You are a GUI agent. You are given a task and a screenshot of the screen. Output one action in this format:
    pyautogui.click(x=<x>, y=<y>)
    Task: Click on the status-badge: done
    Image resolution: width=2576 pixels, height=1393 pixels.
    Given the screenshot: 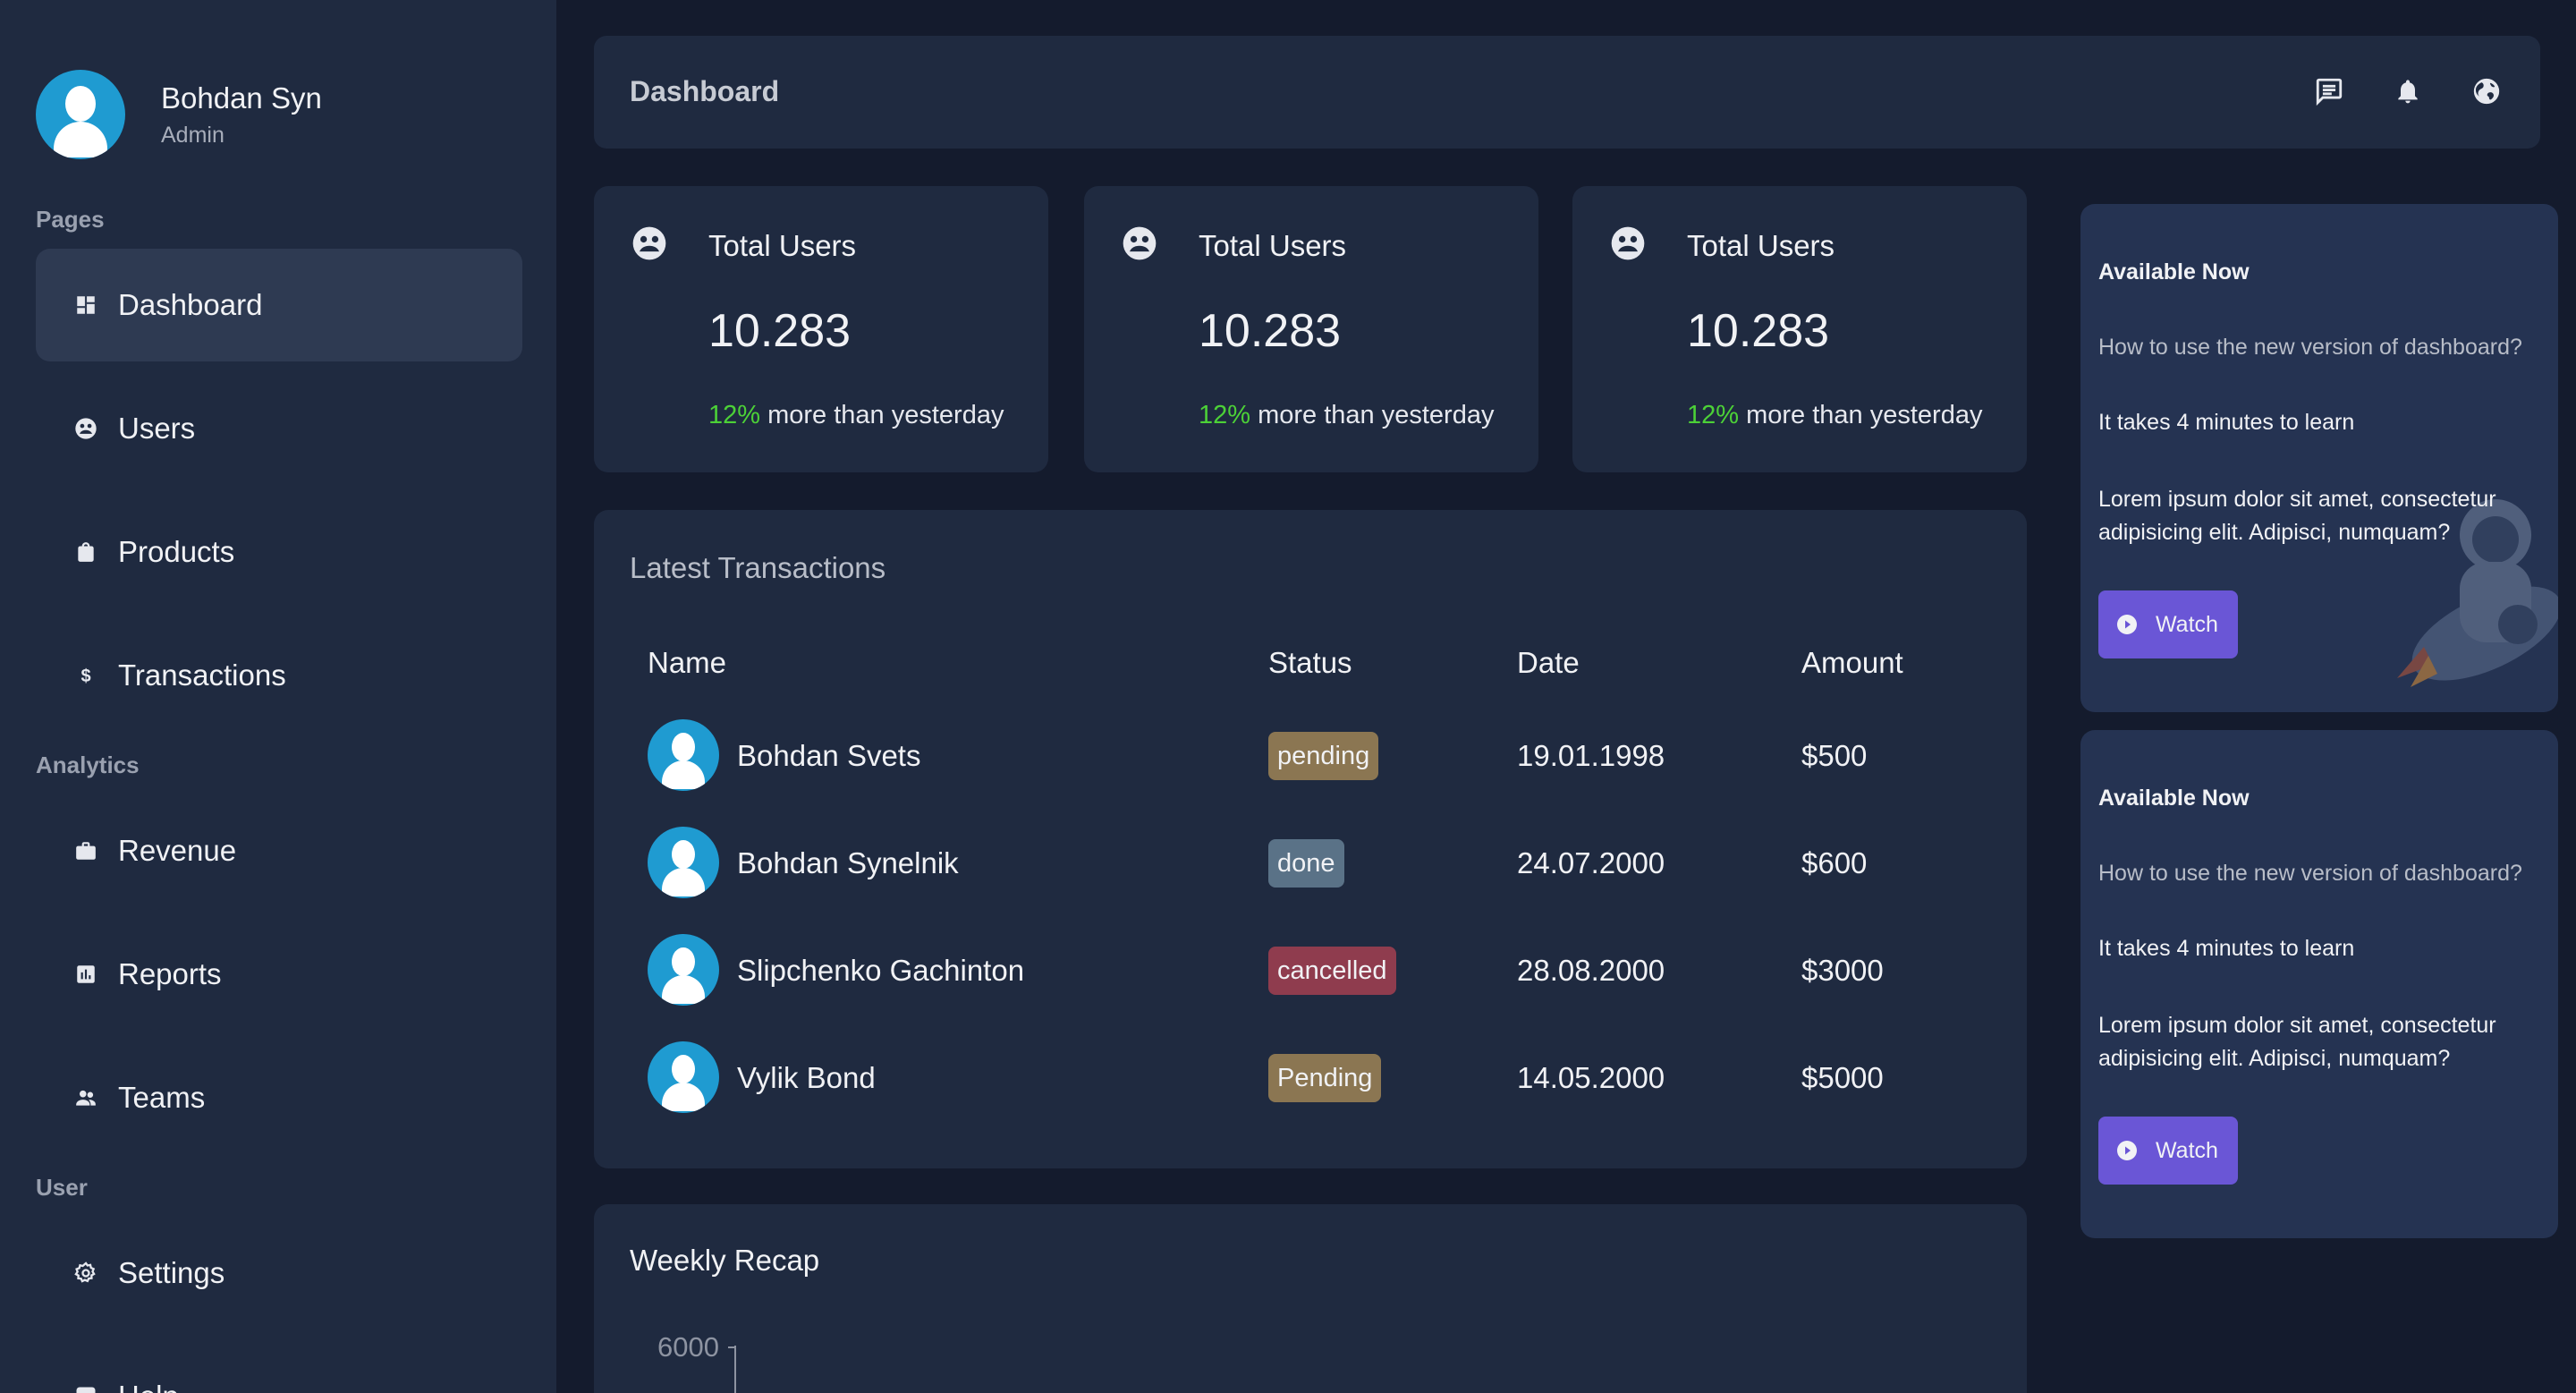 What is the action you would take?
    pyautogui.click(x=1306, y=863)
    